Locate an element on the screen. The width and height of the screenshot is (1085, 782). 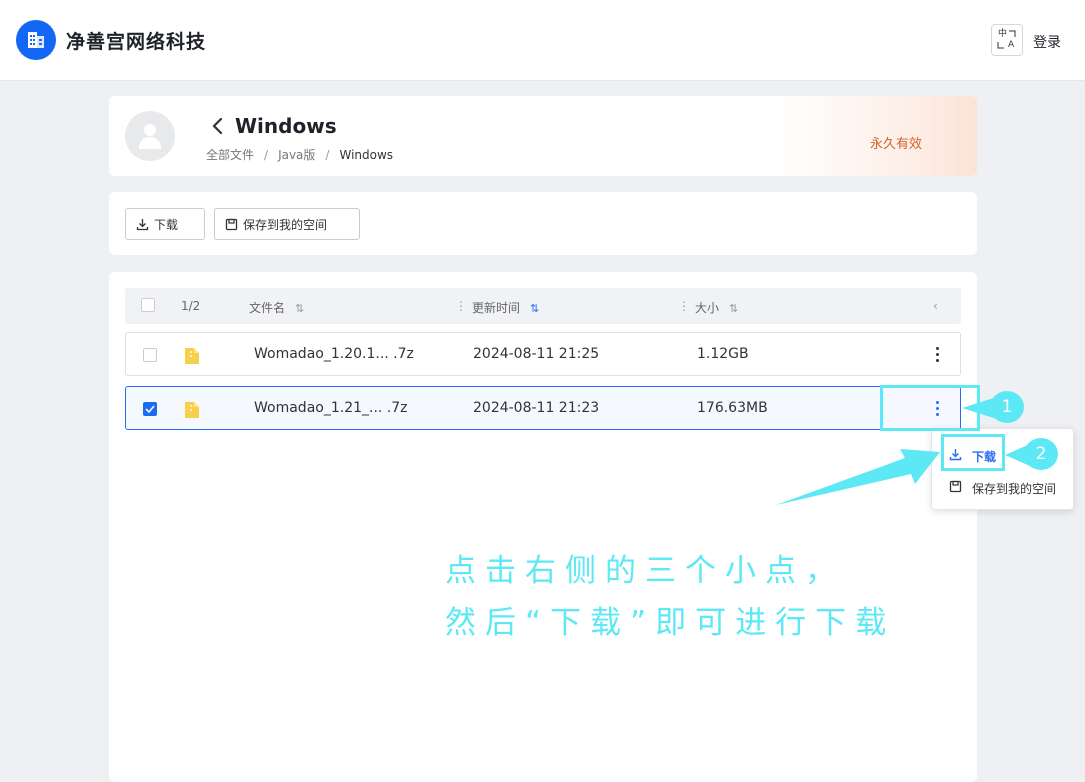
building-icon is located at coordinates (36, 40).